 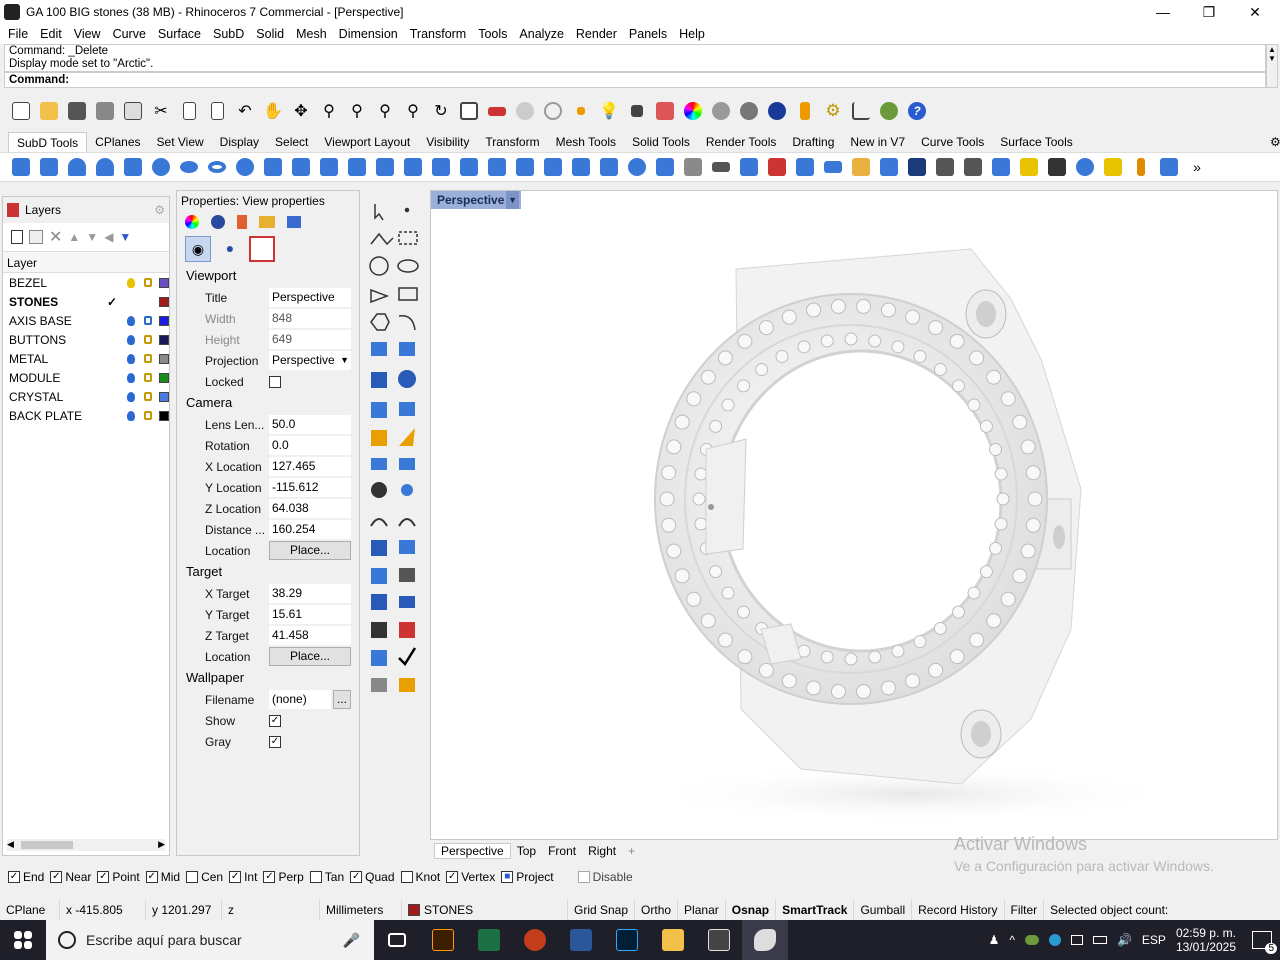 I want to click on zoom-icon: ⚲, so click(x=329, y=111).